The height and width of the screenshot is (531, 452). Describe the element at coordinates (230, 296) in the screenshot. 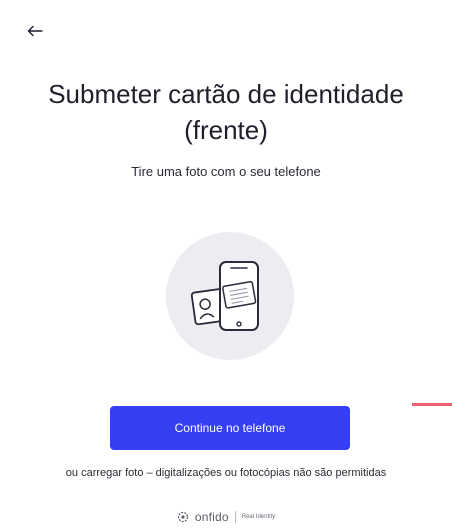

I see `phone-with-id-card-icon` at that location.